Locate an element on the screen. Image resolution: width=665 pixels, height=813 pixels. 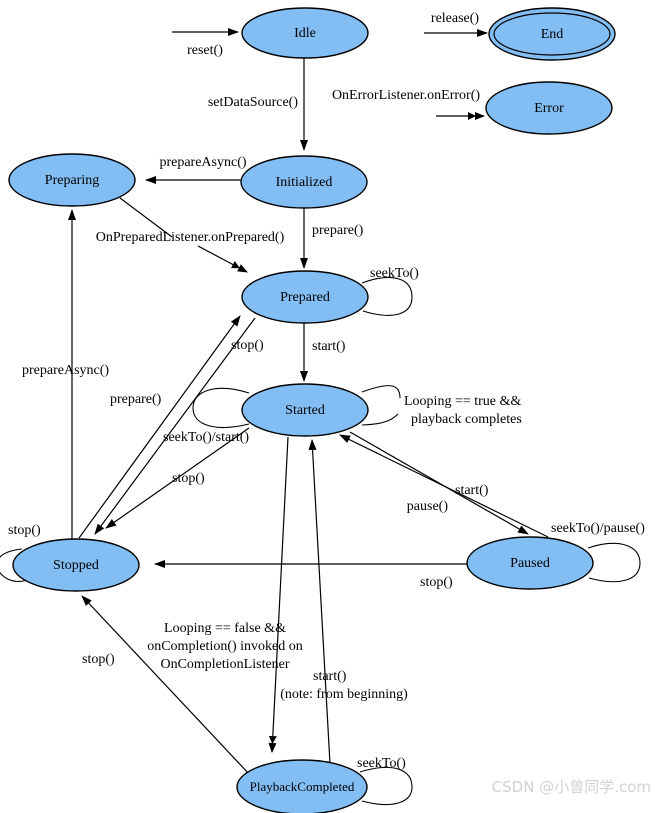
state-label-preparing: Preparing is located at coordinates (72, 180).